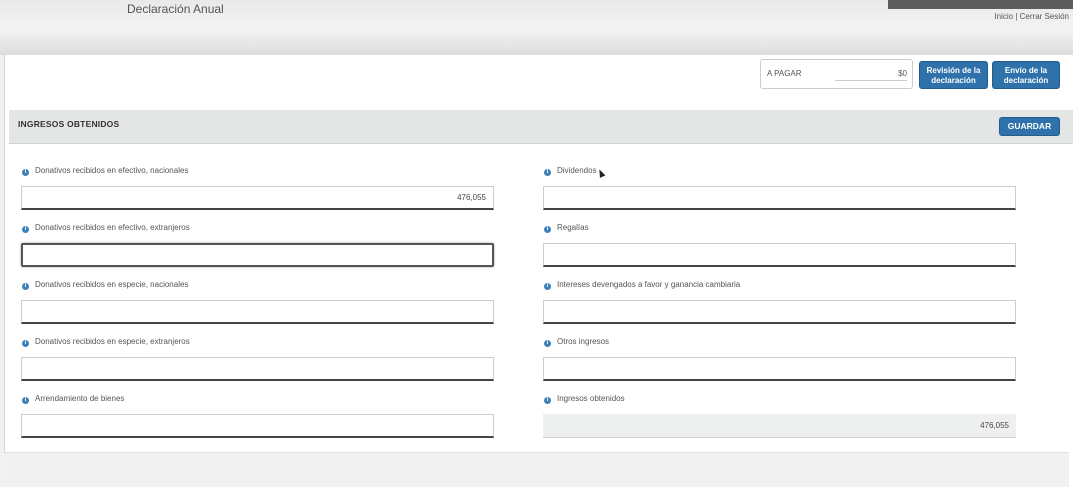  Describe the element at coordinates (1026, 75) in the screenshot. I see `send-declaration-button: Envío de la declaración` at that location.